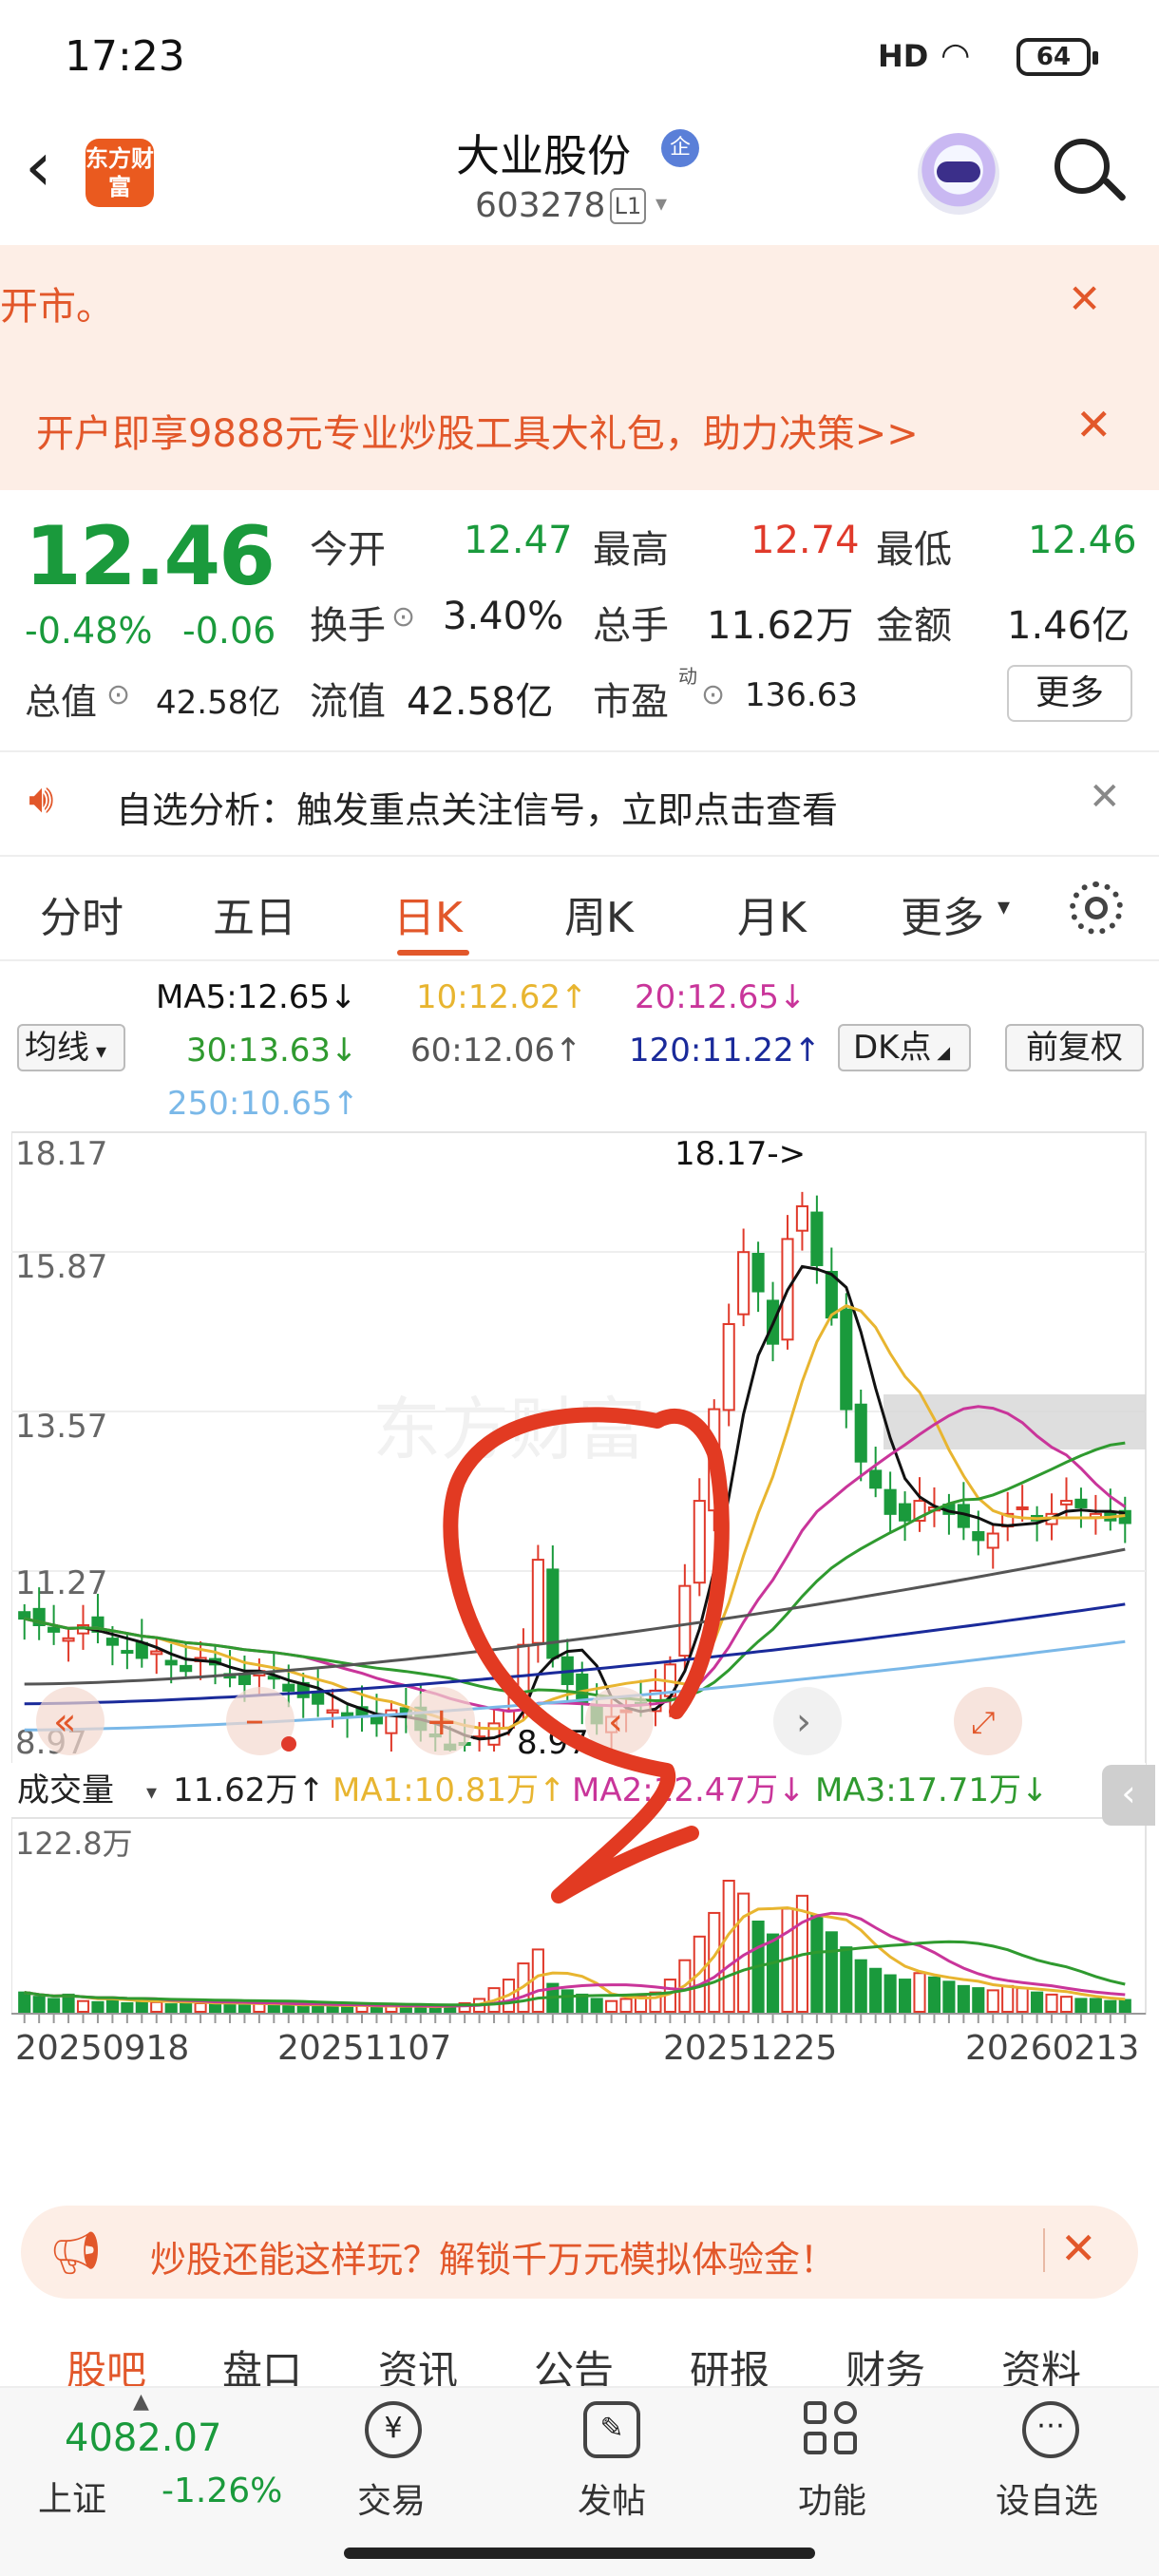 The height and width of the screenshot is (2576, 1159). What do you see at coordinates (61, 702) in the screenshot?
I see `mktcap-label: 总值` at bounding box center [61, 702].